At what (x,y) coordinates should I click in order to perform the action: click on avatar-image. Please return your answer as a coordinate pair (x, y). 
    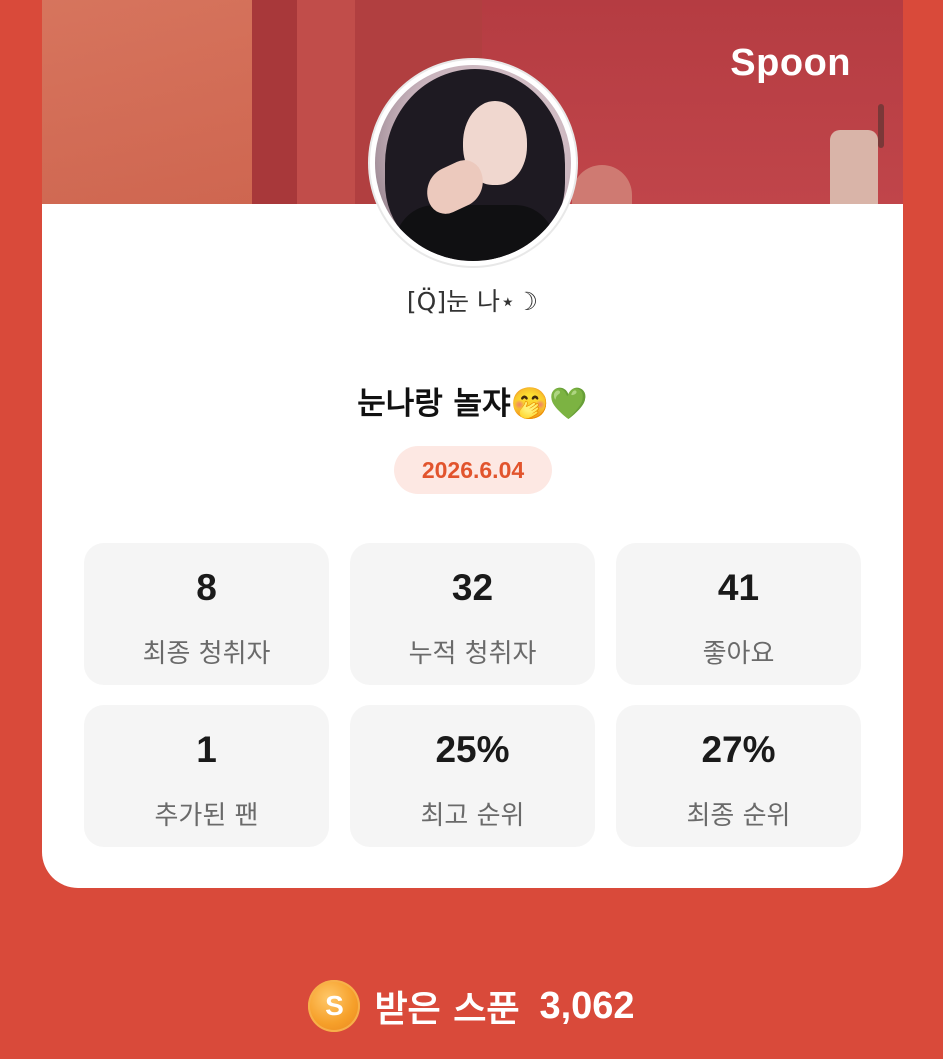
    Looking at the image, I should click on (473, 163).